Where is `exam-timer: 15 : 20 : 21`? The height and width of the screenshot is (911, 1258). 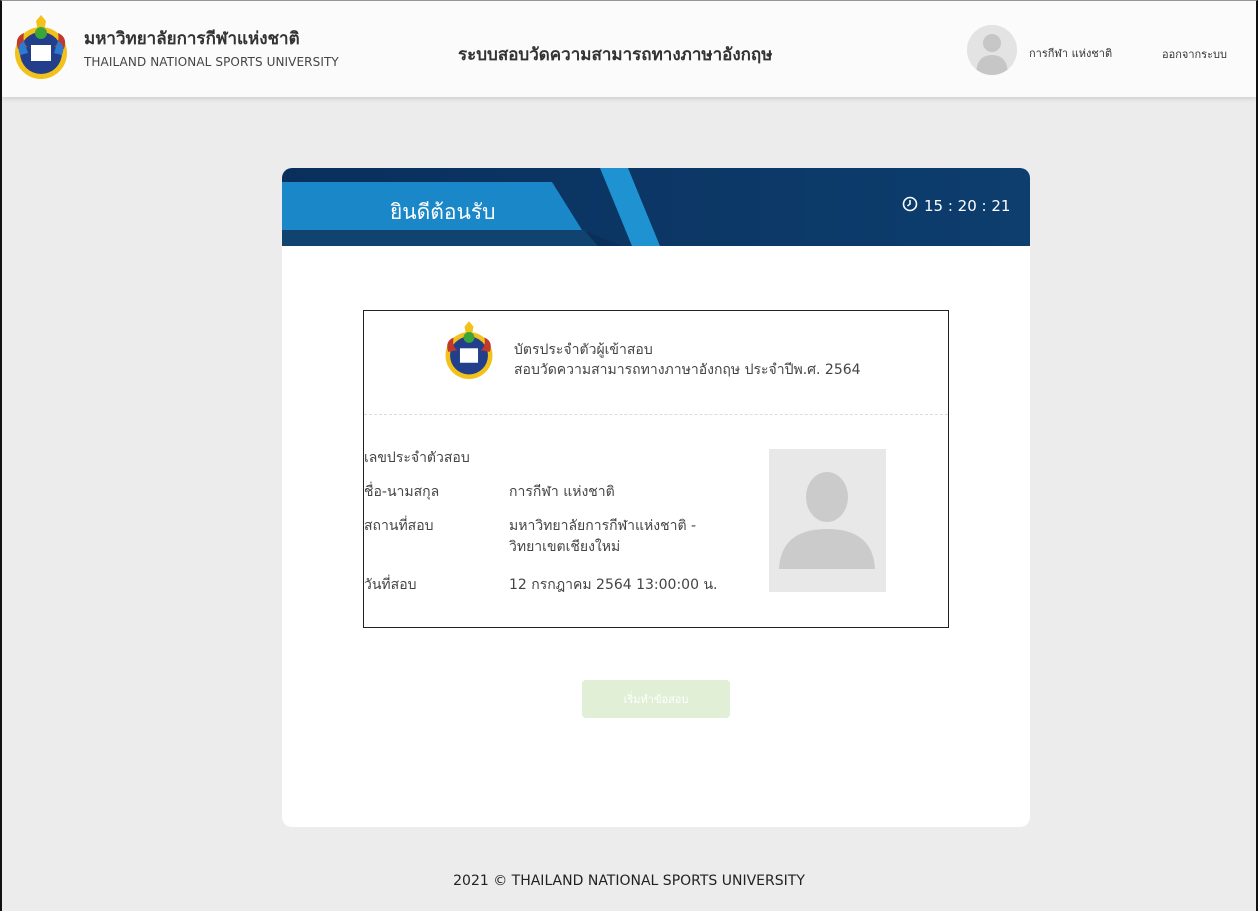
exam-timer: 15 : 20 : 21 is located at coordinates (956, 206).